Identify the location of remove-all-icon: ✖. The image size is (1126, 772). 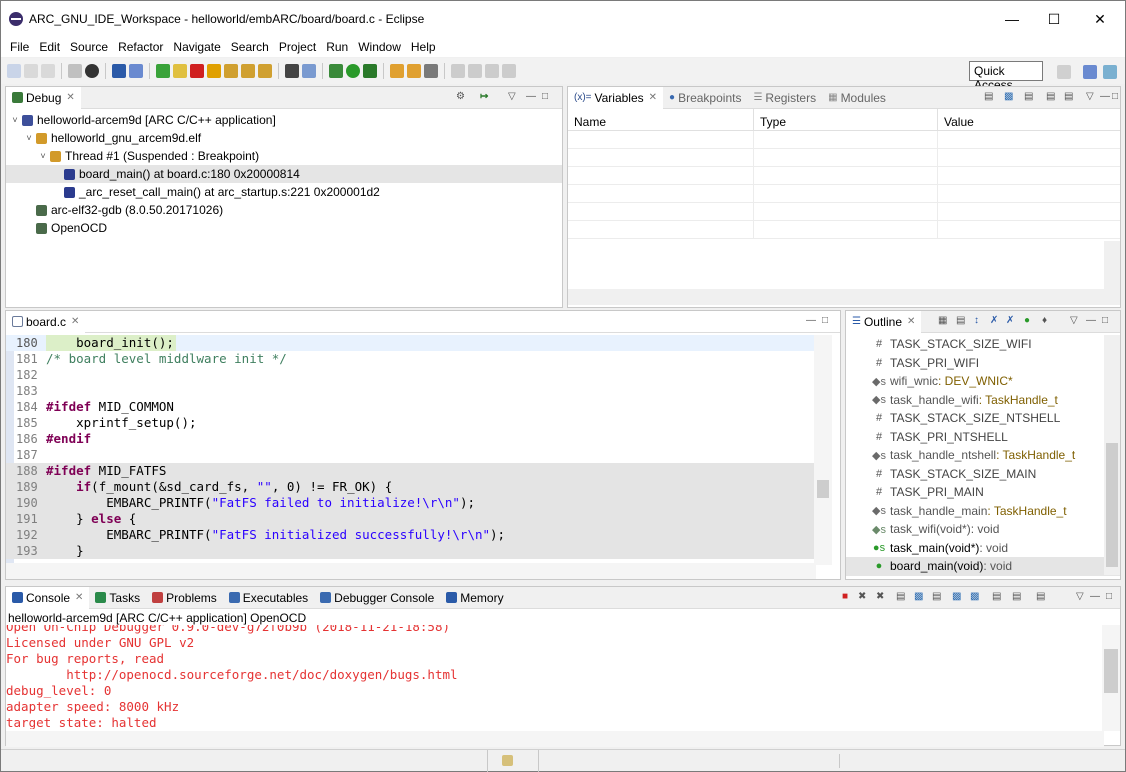
(880, 596).